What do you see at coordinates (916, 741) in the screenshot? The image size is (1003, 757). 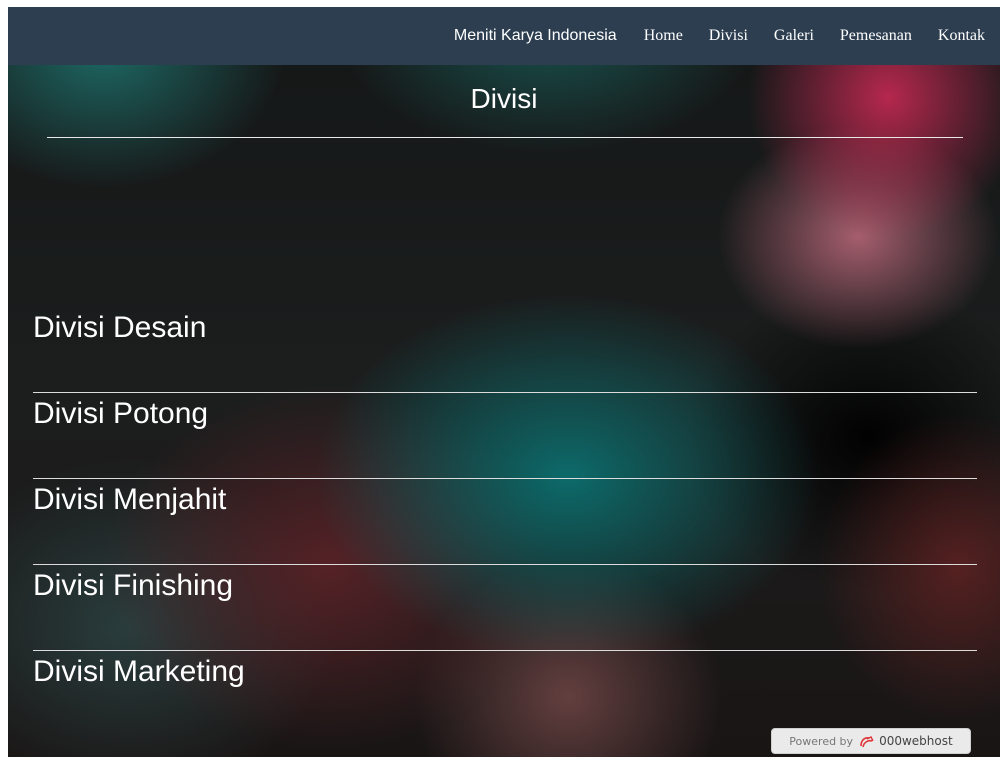 I see `host-name-label: 000webhost` at bounding box center [916, 741].